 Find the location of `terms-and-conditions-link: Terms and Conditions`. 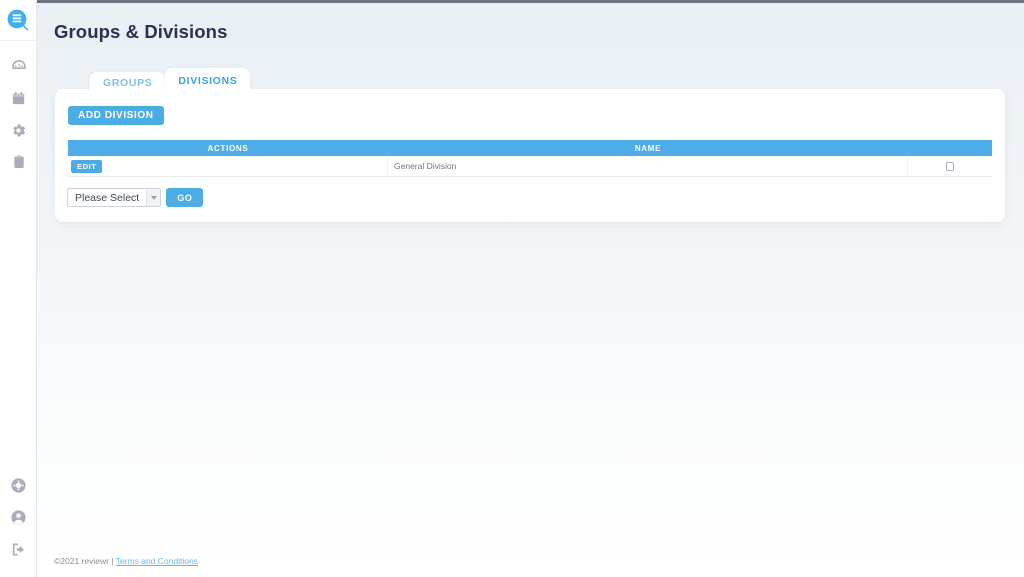

terms-and-conditions-link: Terms and Conditions is located at coordinates (157, 561).